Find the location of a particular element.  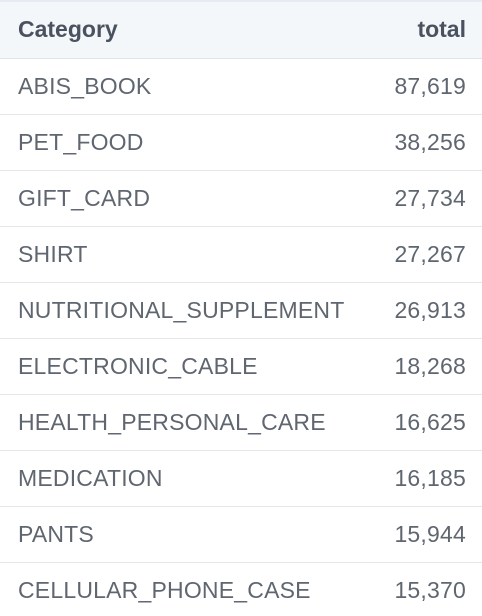

table-row: PANTS 15,944 is located at coordinates (241, 534).